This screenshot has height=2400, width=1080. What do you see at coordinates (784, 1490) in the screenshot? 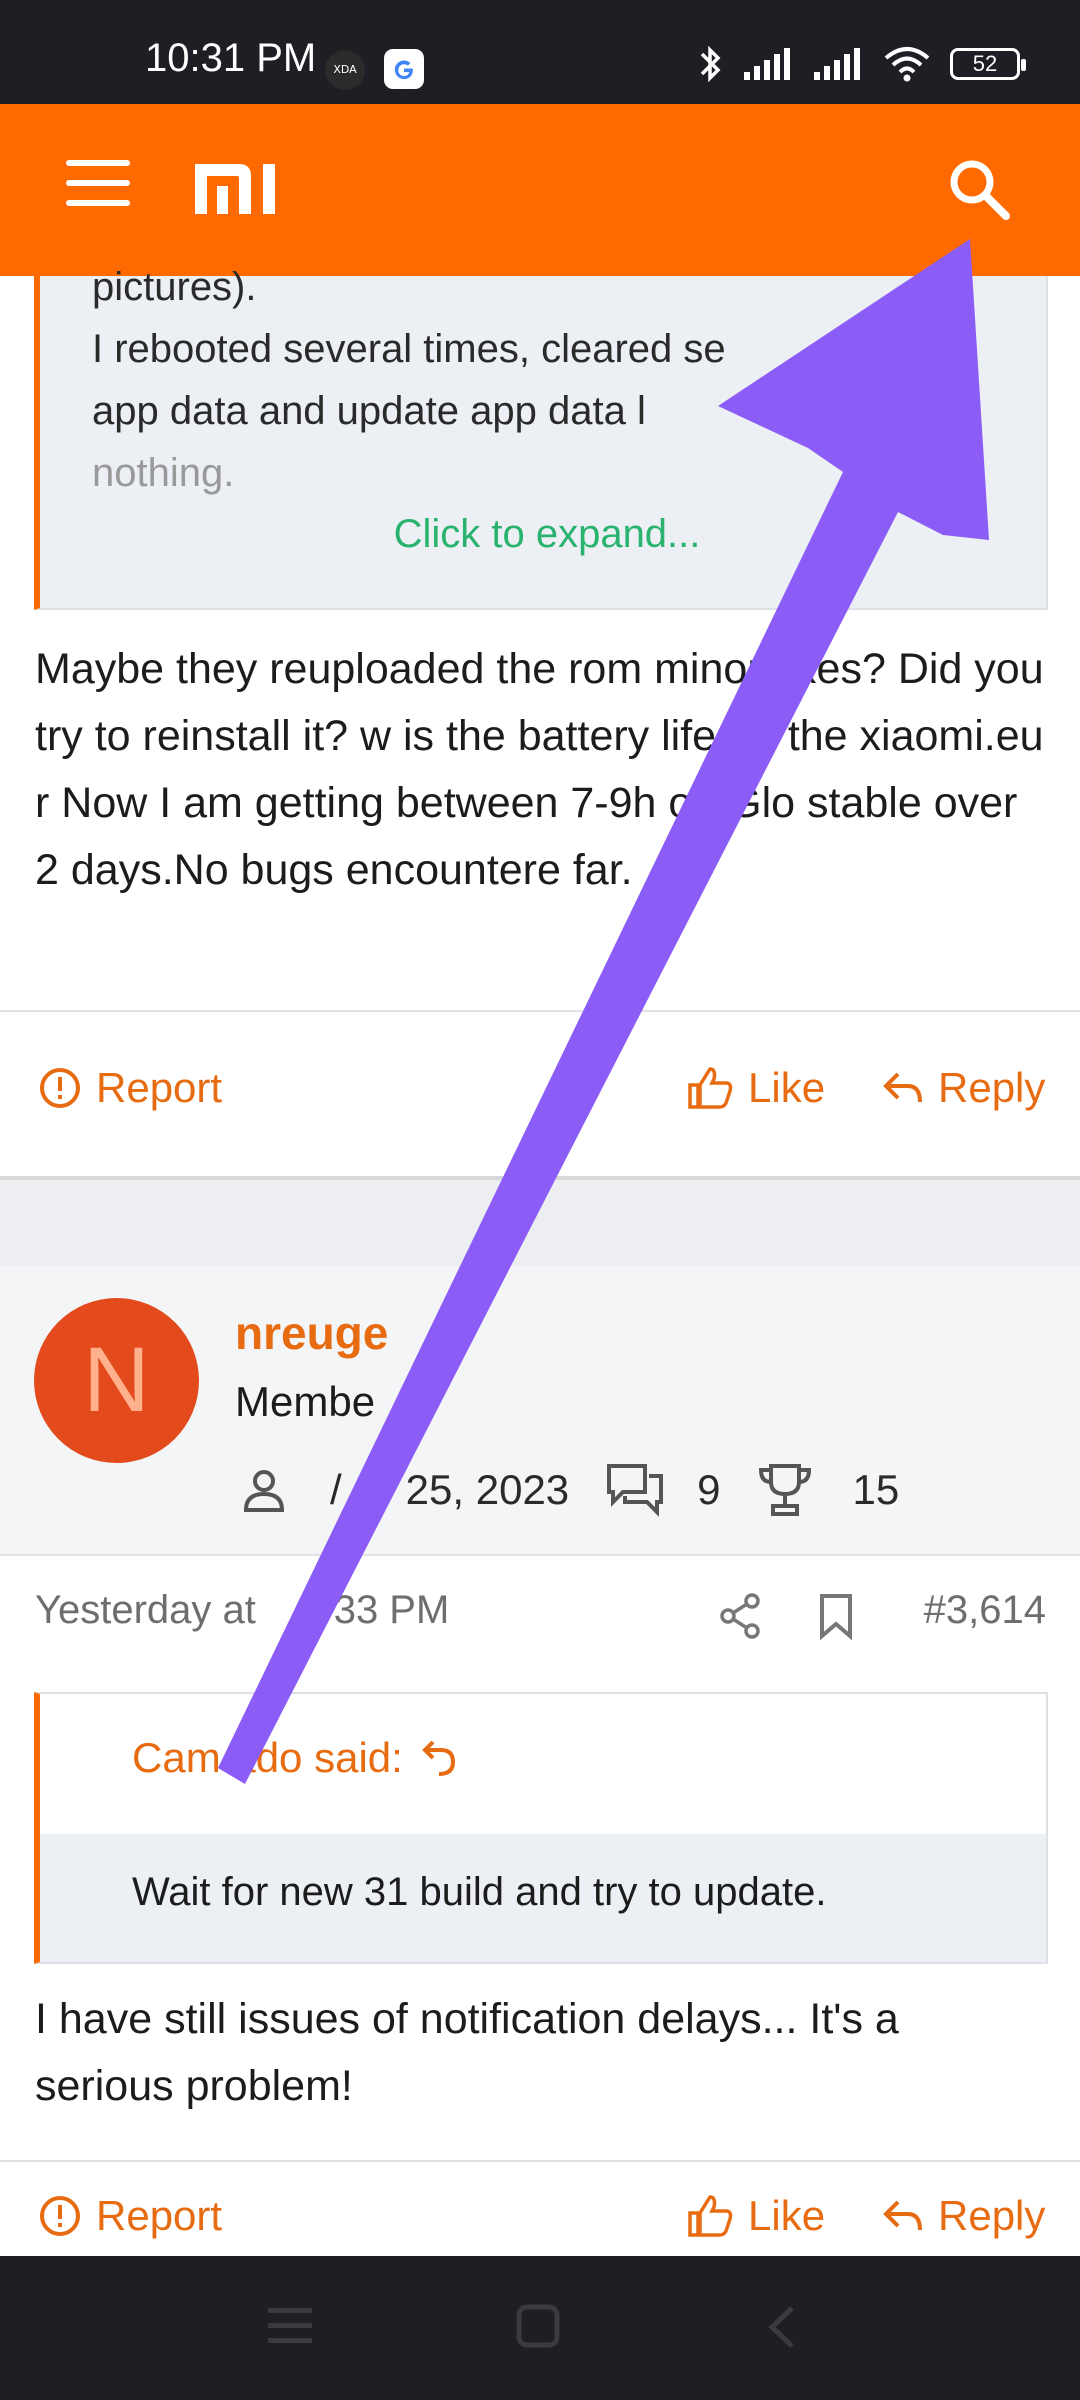
I see `trophy-icon` at bounding box center [784, 1490].